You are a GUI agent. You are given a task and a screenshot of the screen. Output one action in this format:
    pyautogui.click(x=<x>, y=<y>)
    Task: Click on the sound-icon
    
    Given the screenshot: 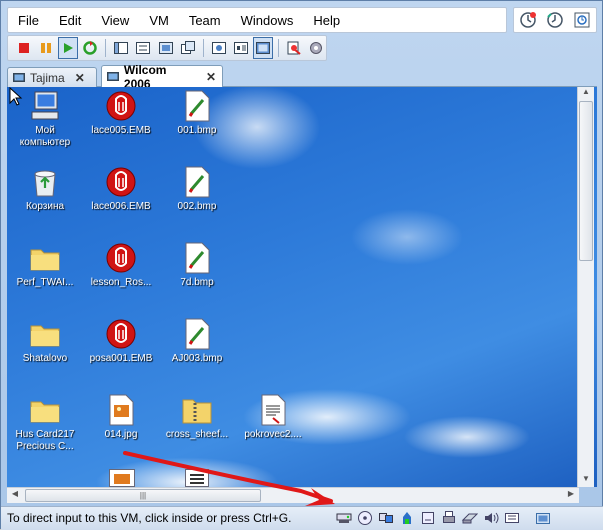 What is the action you would take?
    pyautogui.click(x=490, y=517)
    